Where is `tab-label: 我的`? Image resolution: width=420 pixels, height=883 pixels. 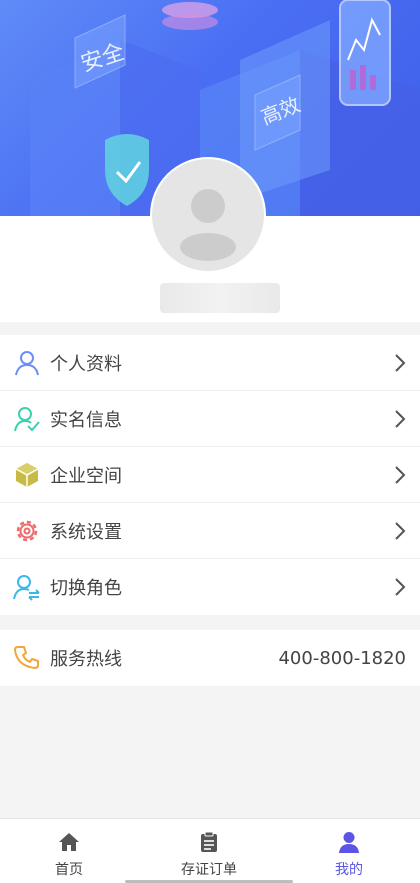 tab-label: 我的 is located at coordinates (349, 870).